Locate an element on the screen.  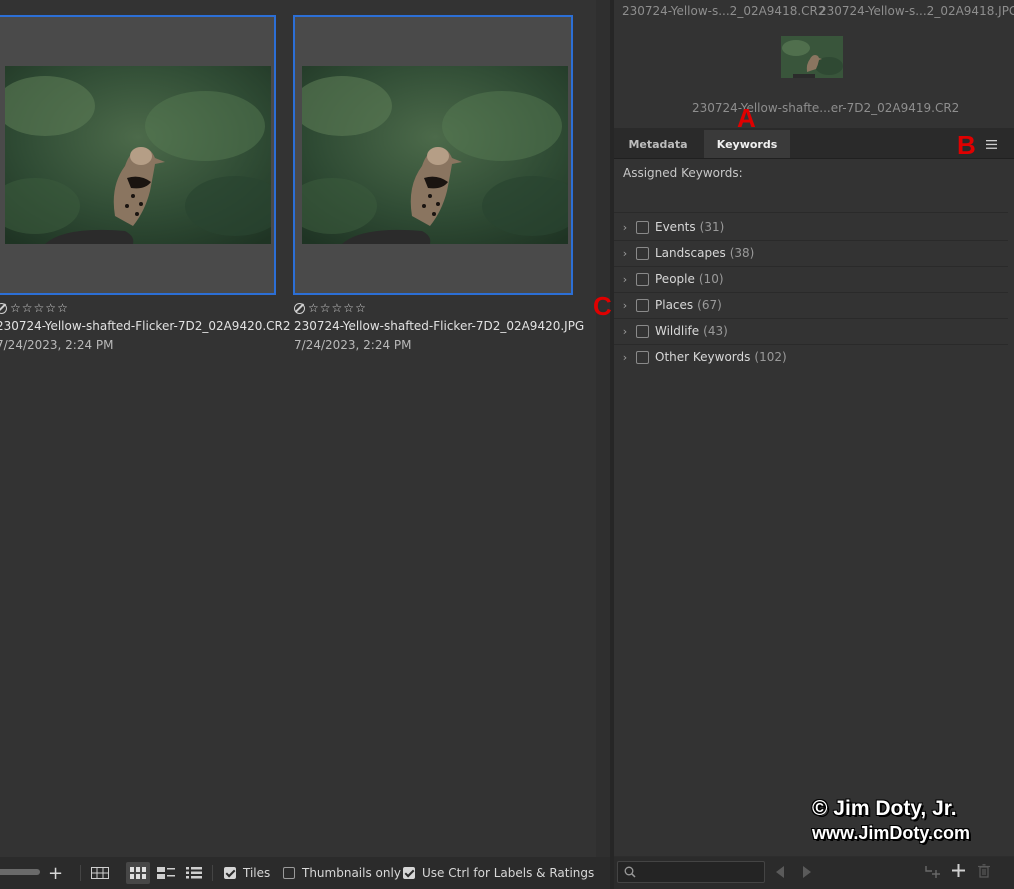
content-scrollbar is located at coordinates (603, 428).